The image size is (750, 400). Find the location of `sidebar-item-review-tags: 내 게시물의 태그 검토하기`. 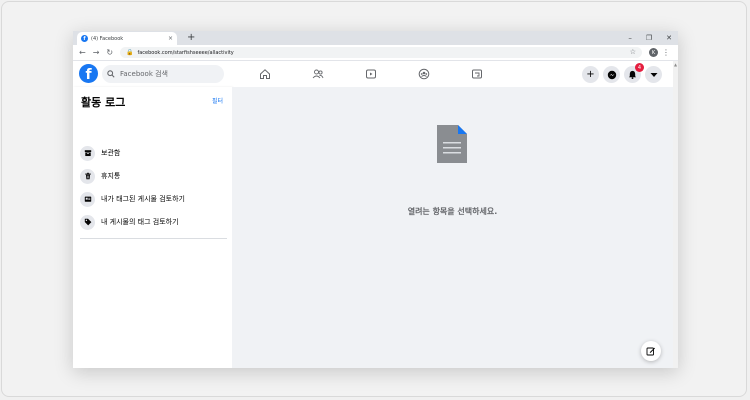

sidebar-item-review-tags: 내 게시물의 태그 검토하기 is located at coordinates (154, 222).